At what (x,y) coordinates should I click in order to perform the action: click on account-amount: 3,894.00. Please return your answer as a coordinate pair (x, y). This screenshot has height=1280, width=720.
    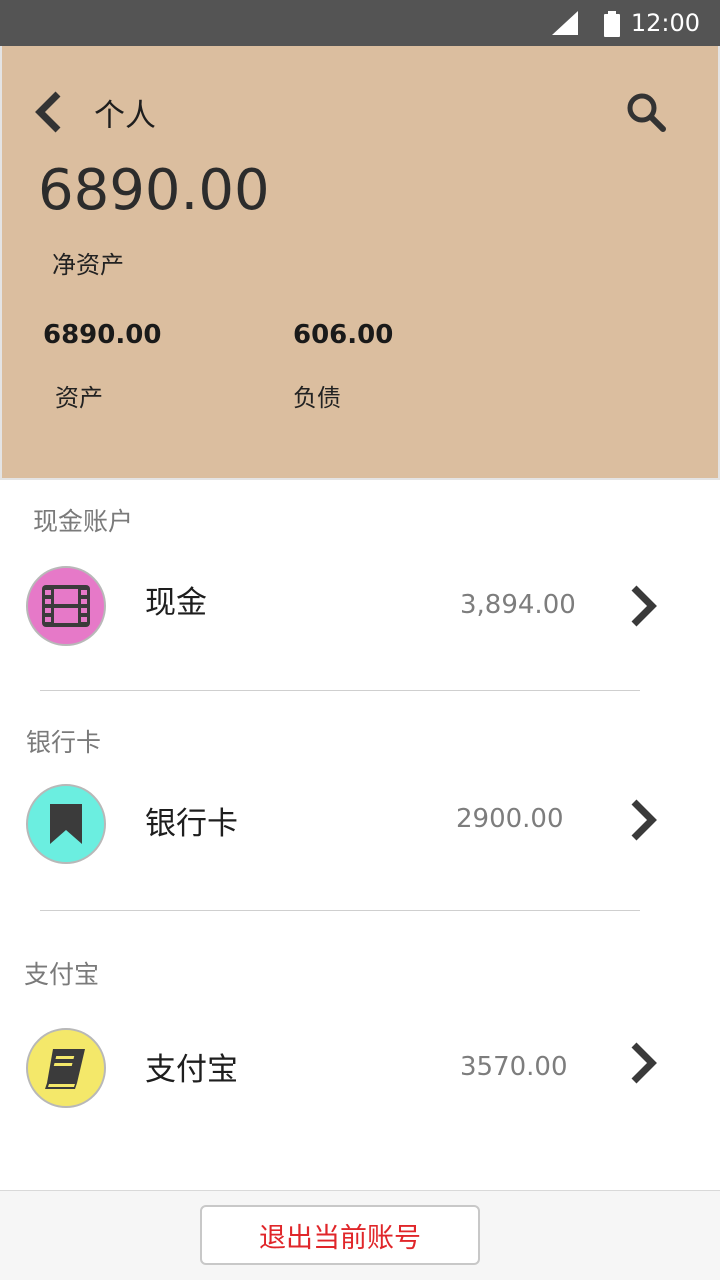
    Looking at the image, I should click on (518, 605).